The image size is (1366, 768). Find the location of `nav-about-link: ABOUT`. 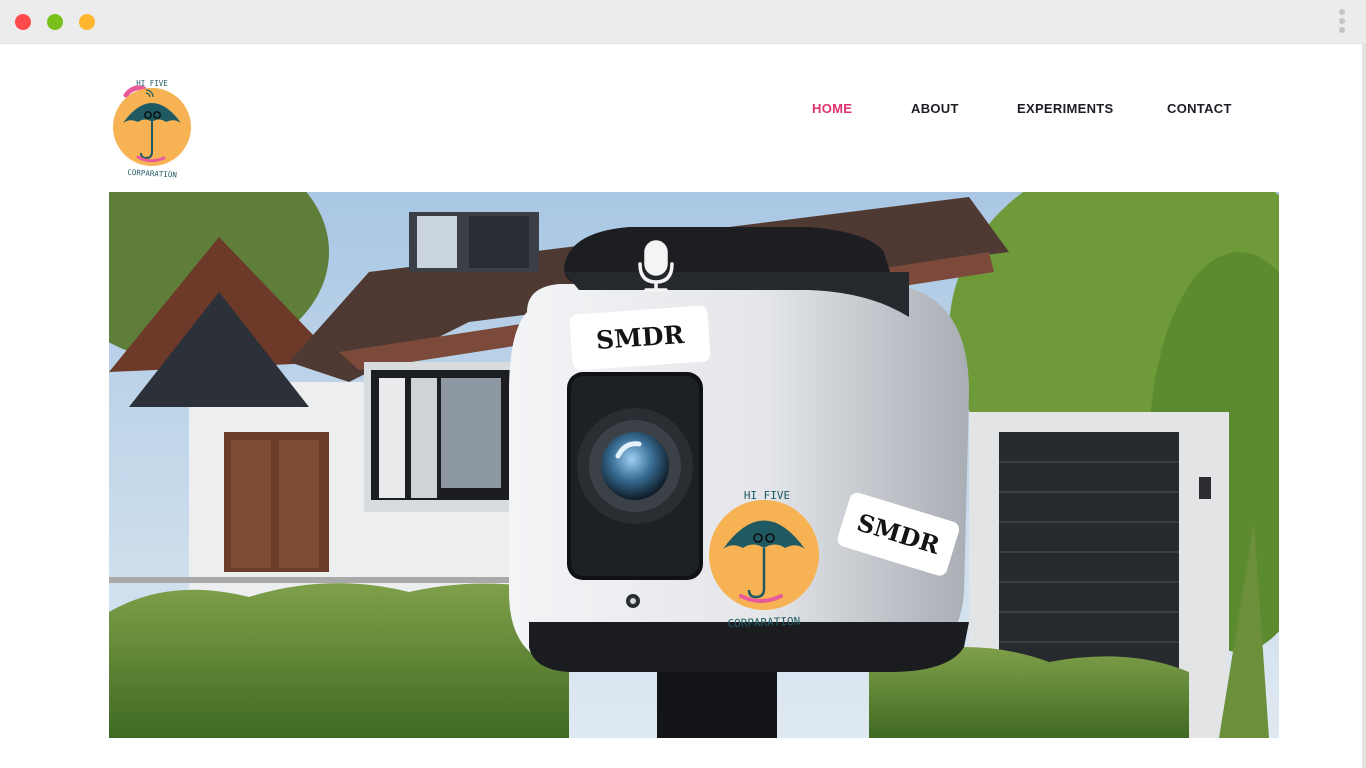

nav-about-link: ABOUT is located at coordinates (935, 108).